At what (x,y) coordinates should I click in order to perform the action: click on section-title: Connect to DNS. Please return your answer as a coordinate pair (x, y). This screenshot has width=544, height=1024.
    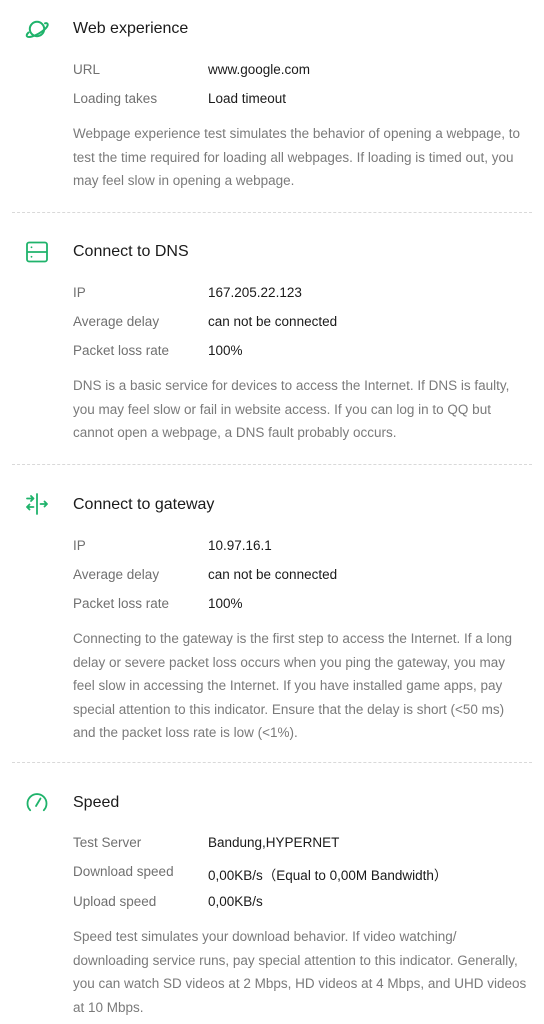
    Looking at the image, I should click on (131, 251).